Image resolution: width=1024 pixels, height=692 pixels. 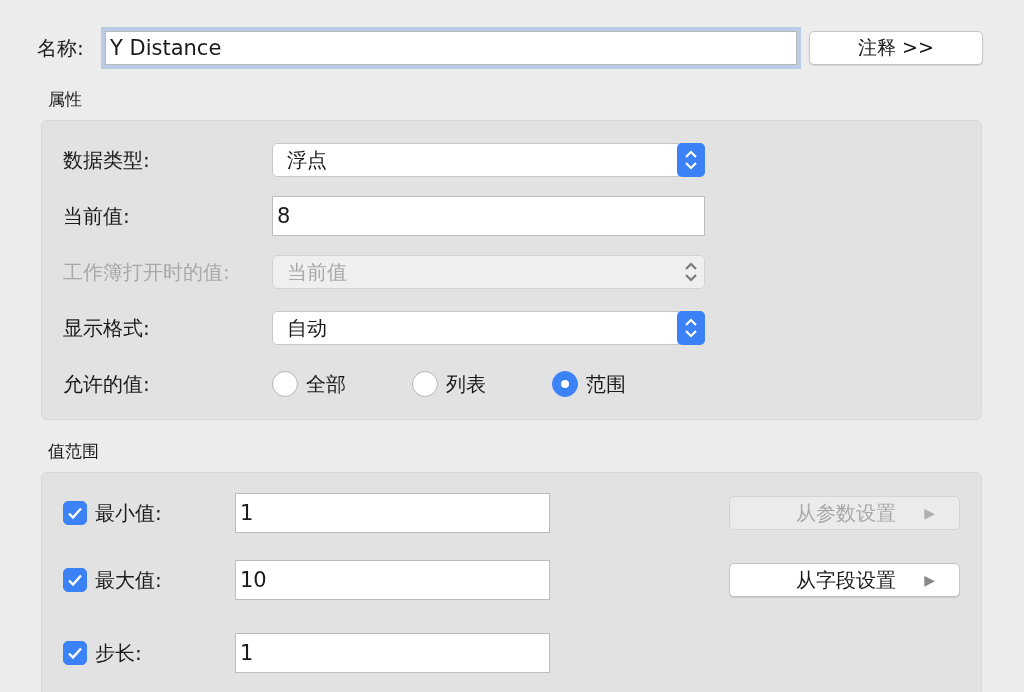 I want to click on value-input-field: 8, so click(x=488, y=216).